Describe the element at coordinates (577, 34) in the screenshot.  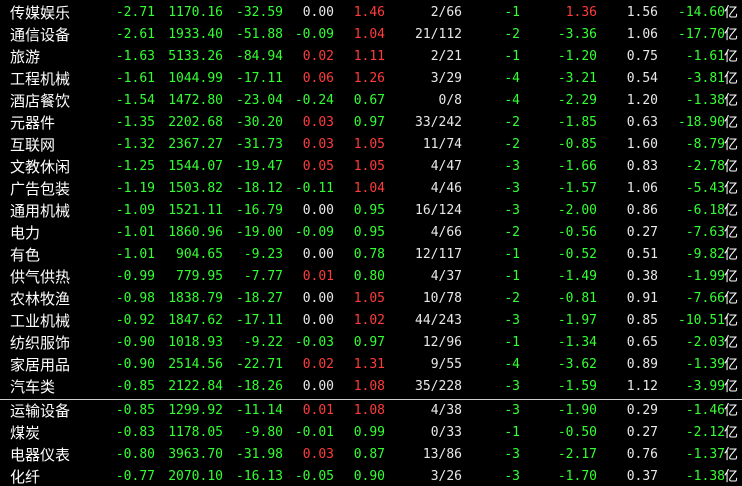
I see `period-change-cell: -3.36` at that location.